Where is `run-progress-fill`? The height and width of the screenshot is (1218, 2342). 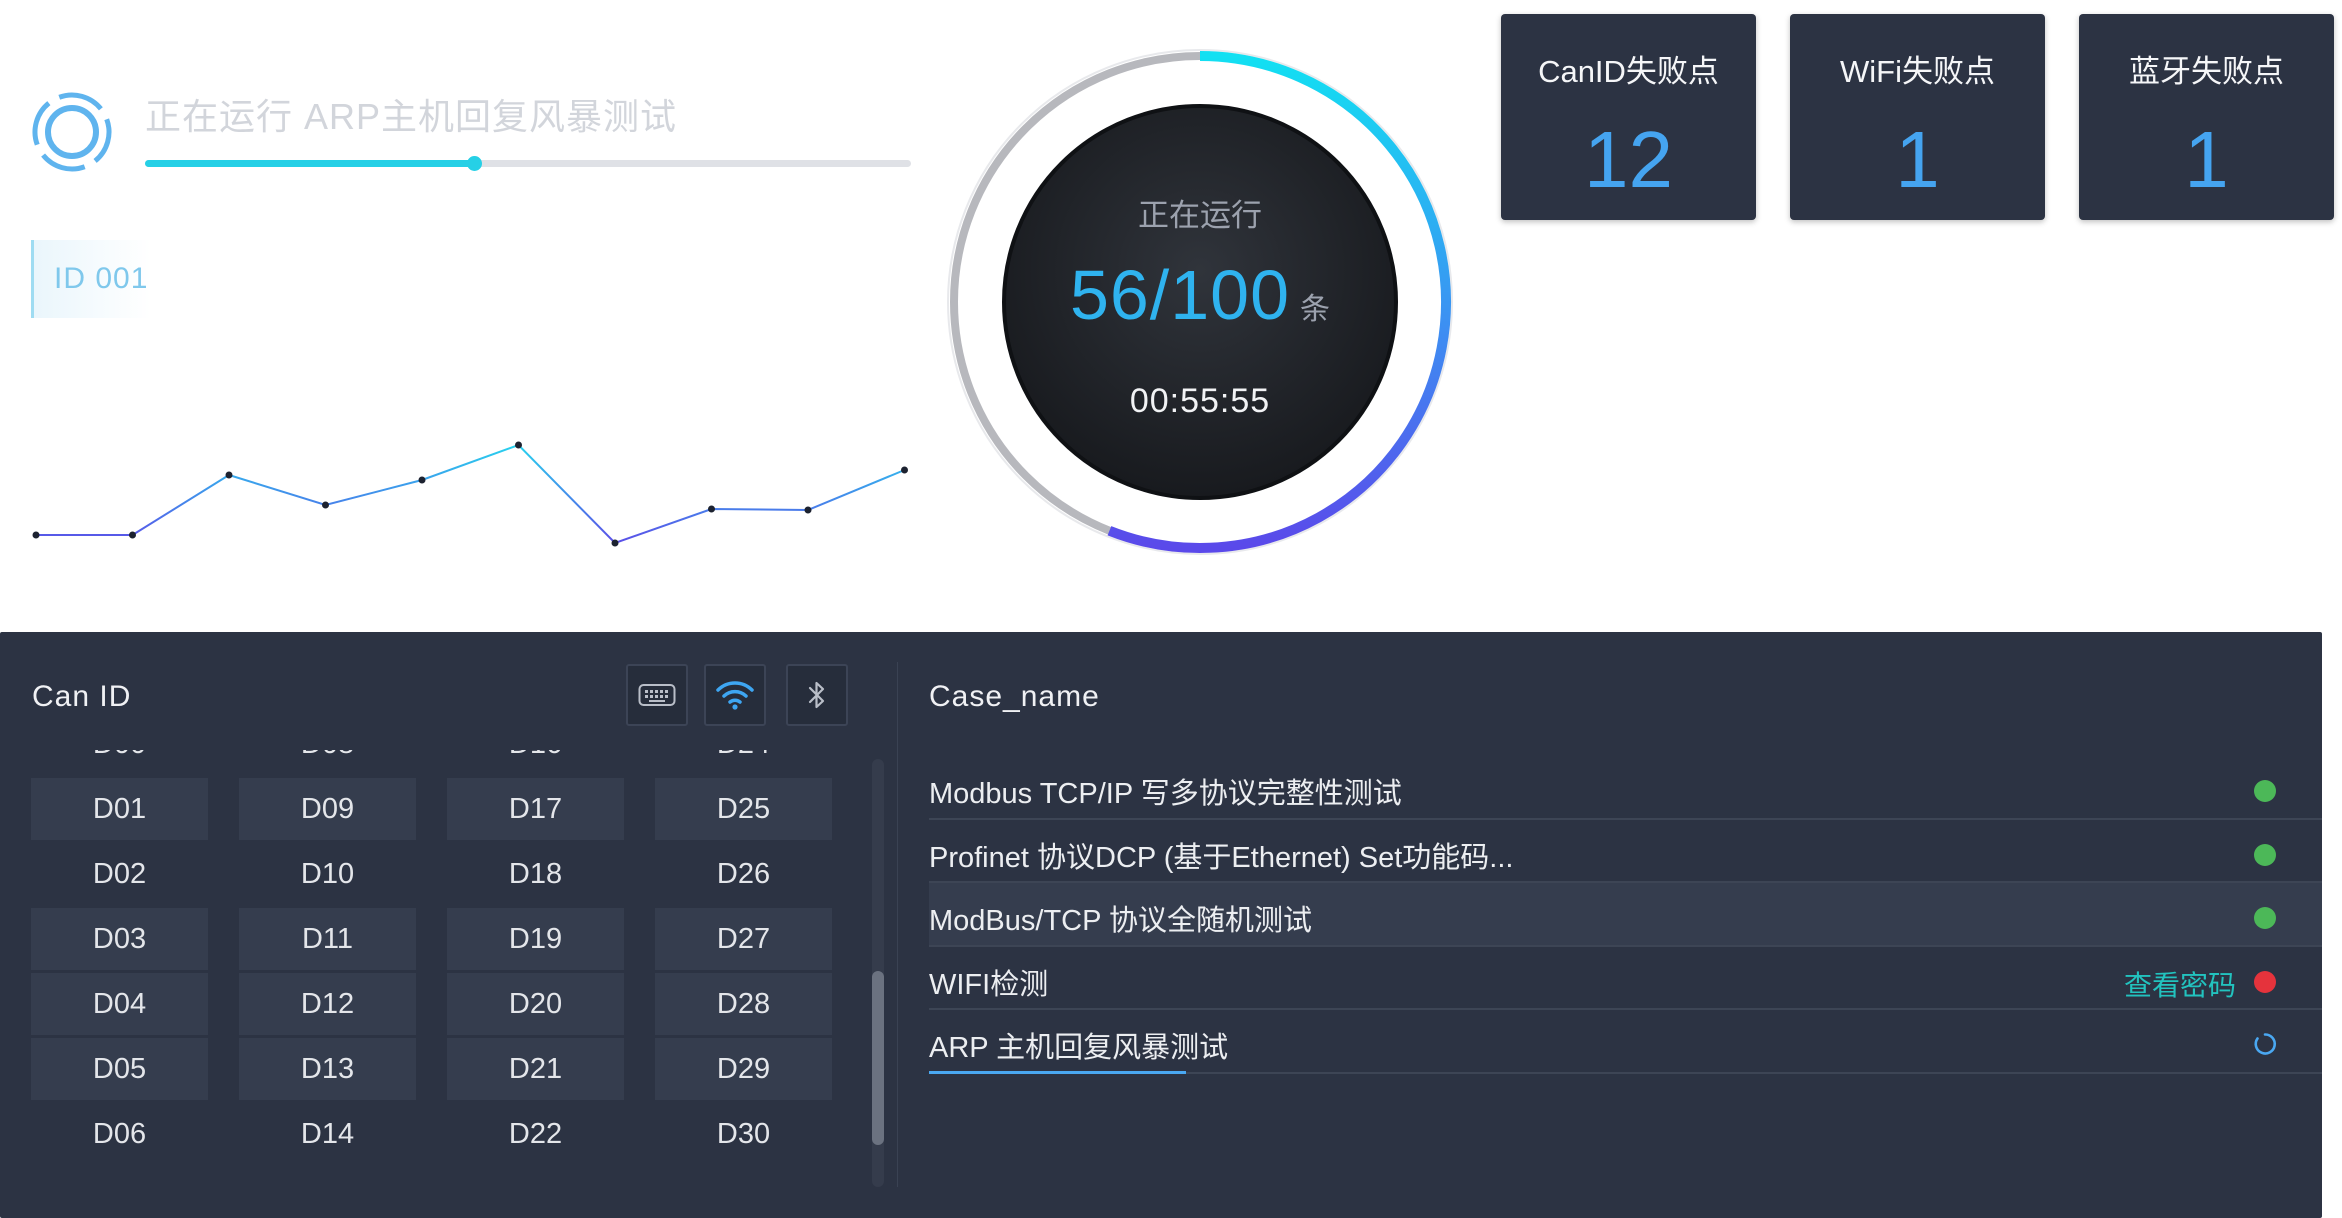
run-progress-fill is located at coordinates (310, 163).